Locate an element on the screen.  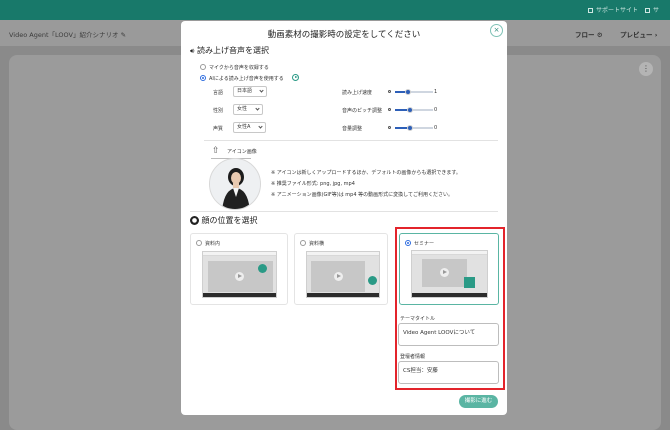
ai-option-label: AIによる読み上げ音声を使用する is located at coordinates (246, 79).